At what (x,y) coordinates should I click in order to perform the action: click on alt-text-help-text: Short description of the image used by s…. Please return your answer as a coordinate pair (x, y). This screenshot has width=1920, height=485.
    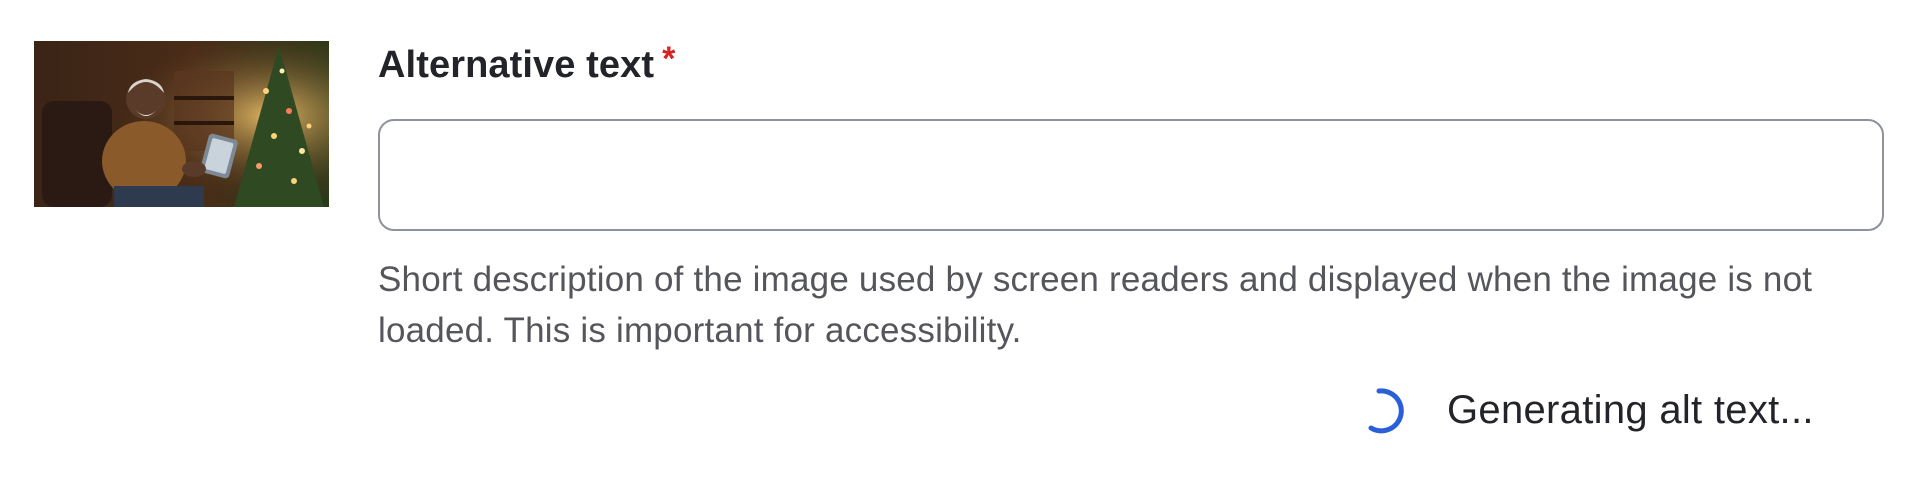
    Looking at the image, I should click on (1095, 305).